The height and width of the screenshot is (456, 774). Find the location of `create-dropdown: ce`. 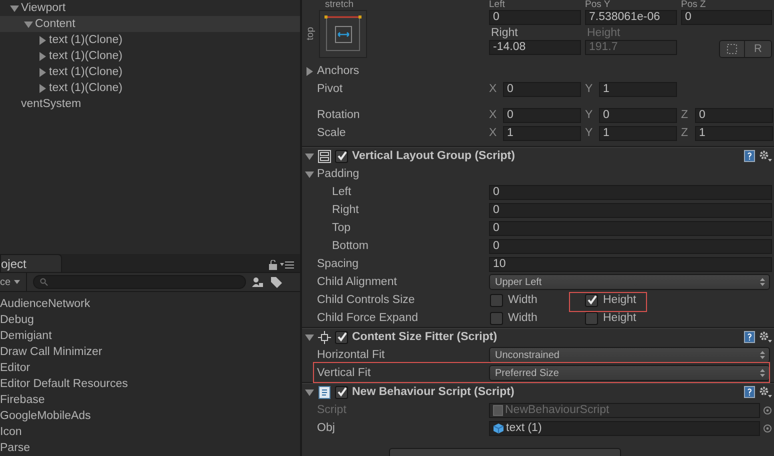

create-dropdown: ce is located at coordinates (13, 282).